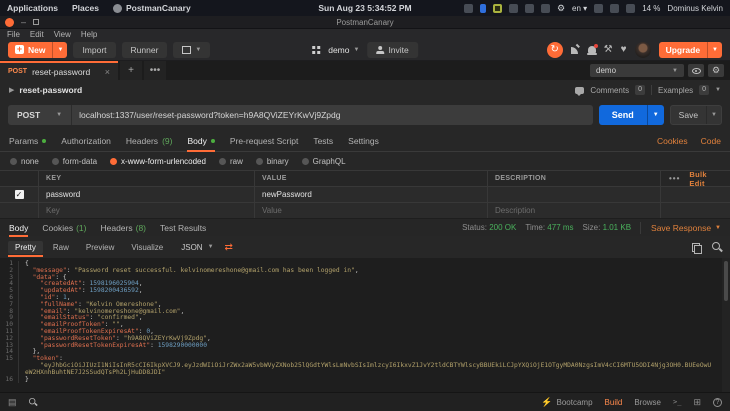 This screenshot has width=730, height=411. Describe the element at coordinates (28, 140) in the screenshot. I see `tab-params: Params` at that location.